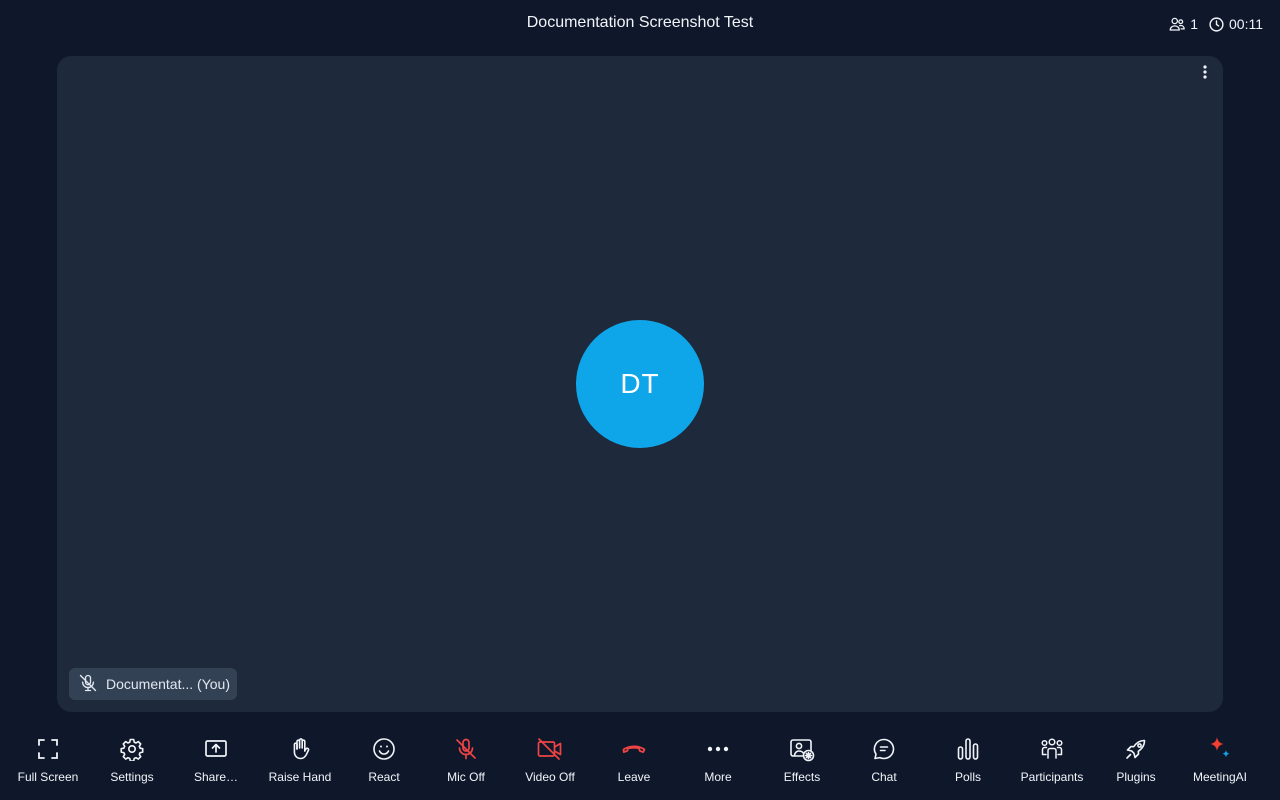 The height and width of the screenshot is (800, 1280). I want to click on rocket-icon, so click(1136, 749).